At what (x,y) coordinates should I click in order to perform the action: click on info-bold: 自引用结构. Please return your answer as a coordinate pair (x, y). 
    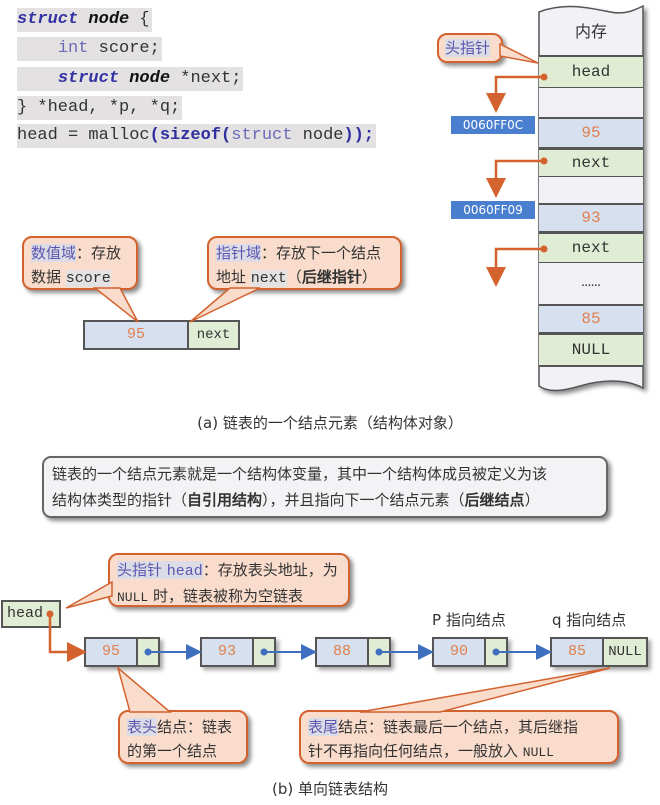
    Looking at the image, I should click on (225, 500).